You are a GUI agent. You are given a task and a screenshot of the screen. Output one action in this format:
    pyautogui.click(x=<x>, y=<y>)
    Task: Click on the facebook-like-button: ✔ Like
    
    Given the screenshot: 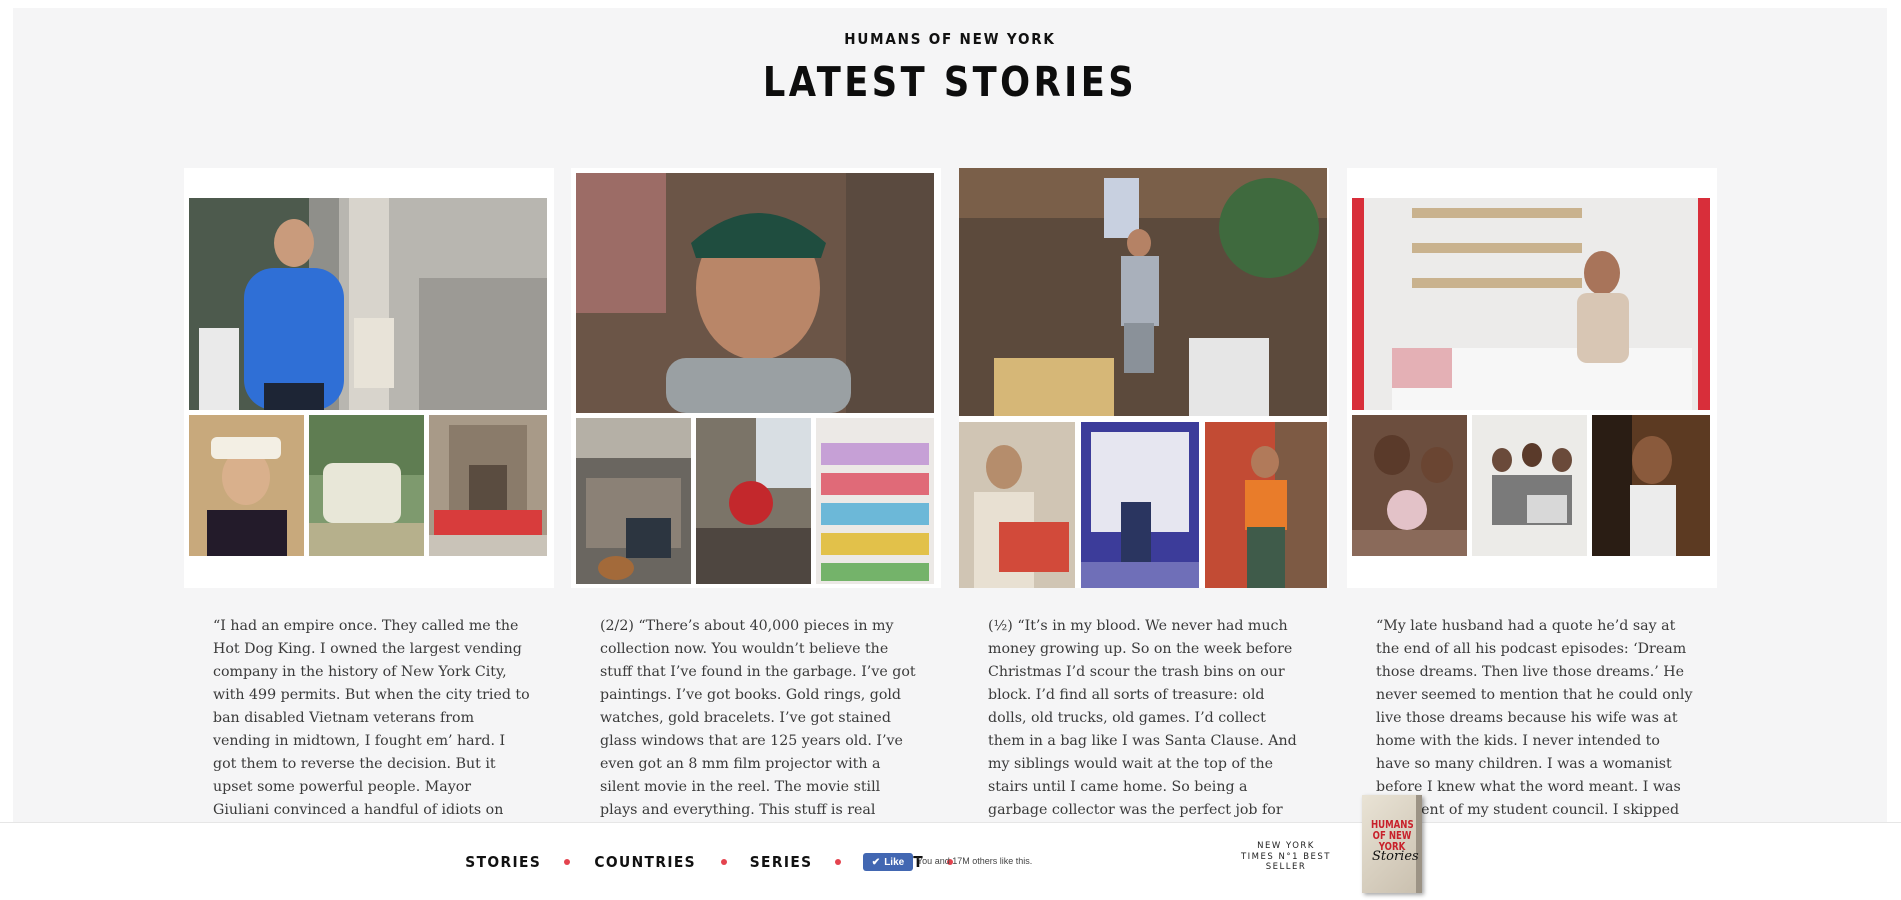 What is the action you would take?
    pyautogui.click(x=888, y=862)
    